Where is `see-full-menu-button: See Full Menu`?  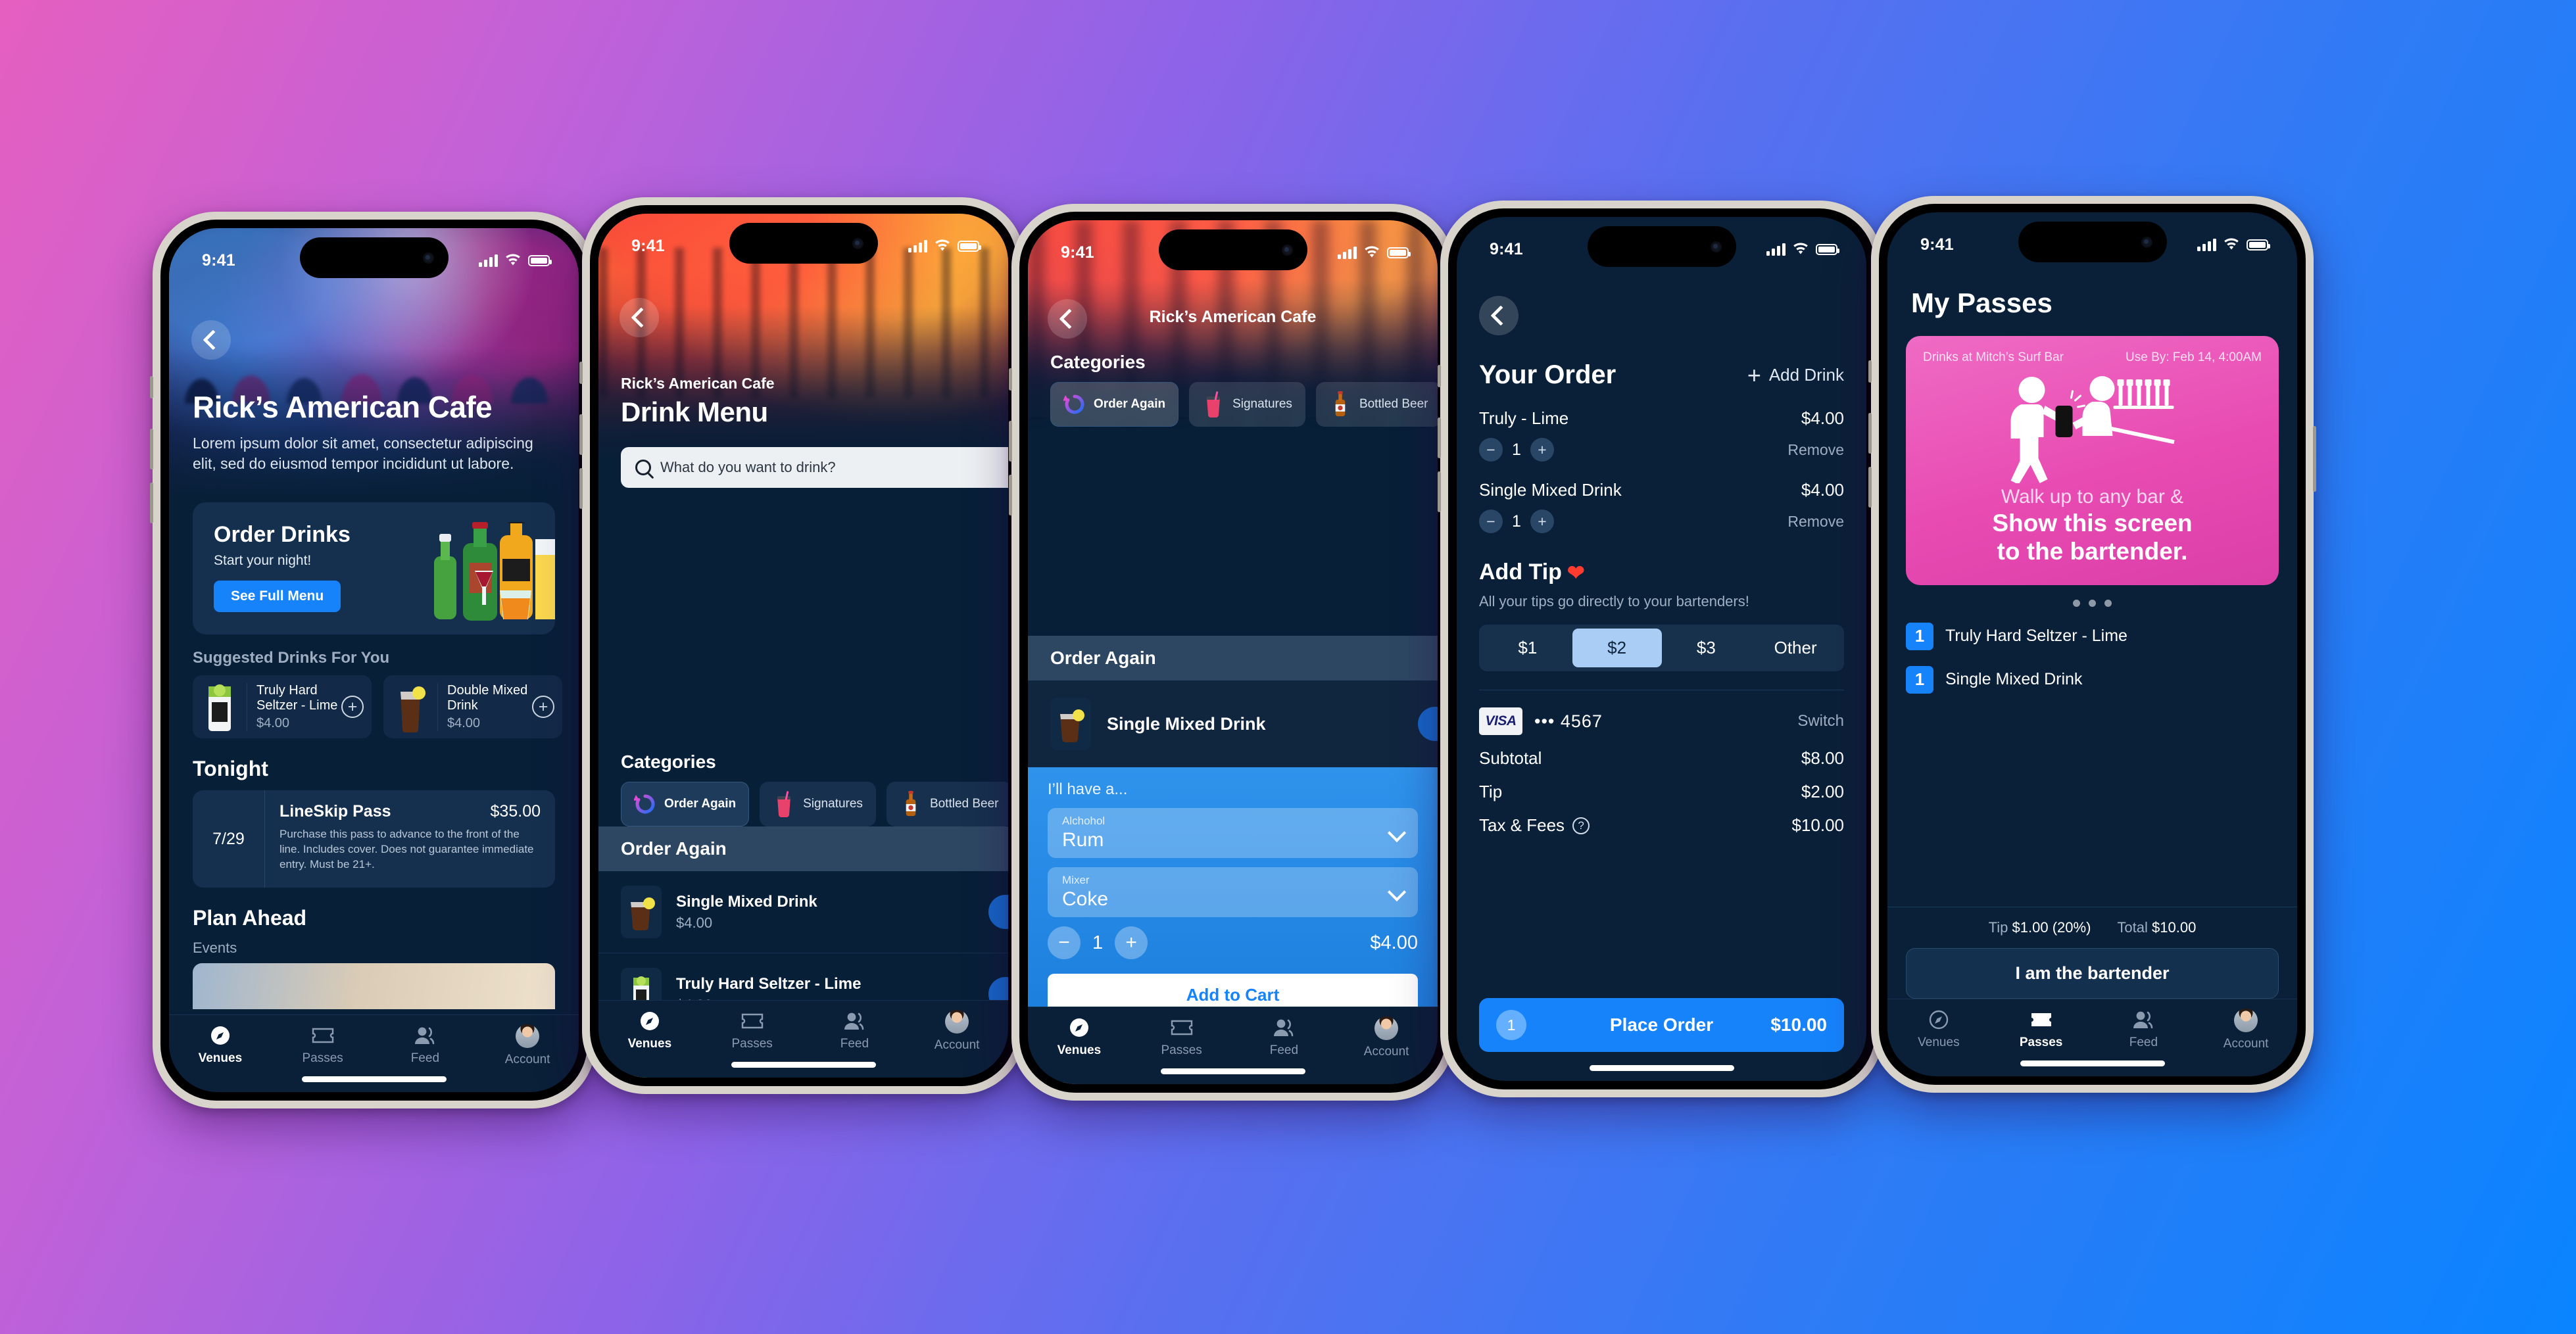 see-full-menu-button: See Full Menu is located at coordinates (277, 596).